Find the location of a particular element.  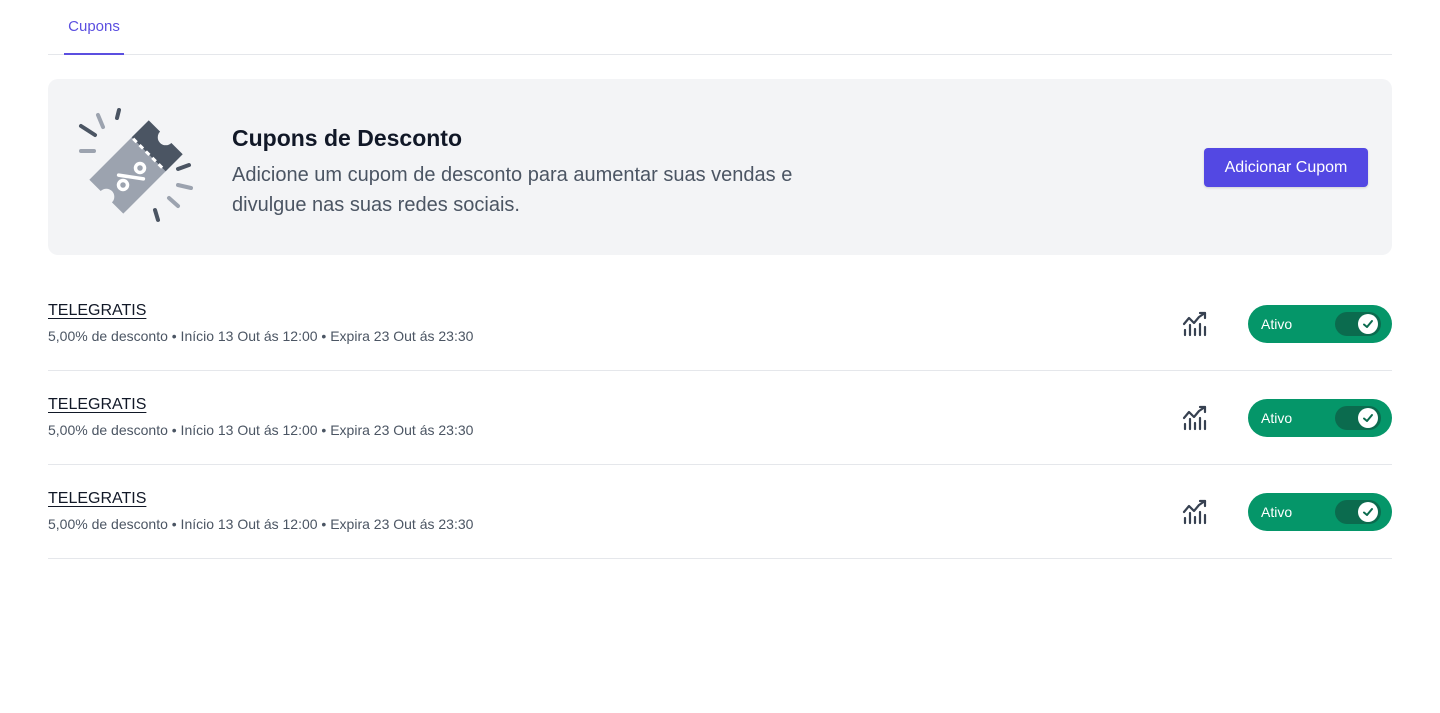

banner-title: Cupons de Desconto is located at coordinates (347, 138).